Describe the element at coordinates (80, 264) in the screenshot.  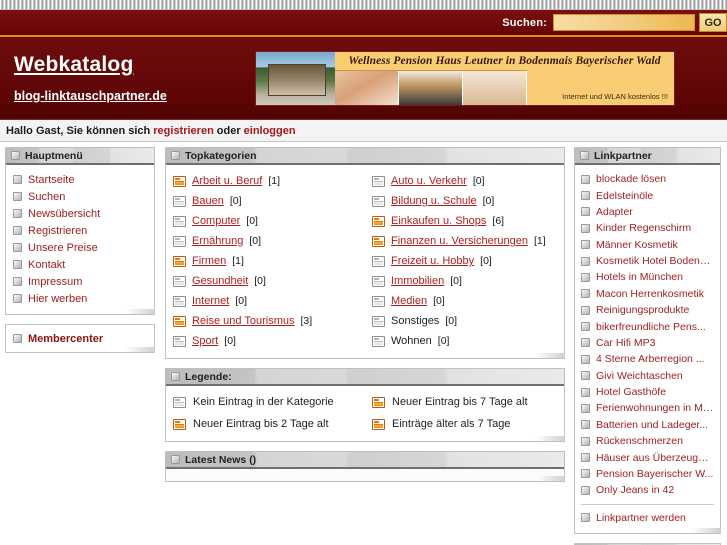
I see `sidebar-item-kontakt: Kontakt` at that location.